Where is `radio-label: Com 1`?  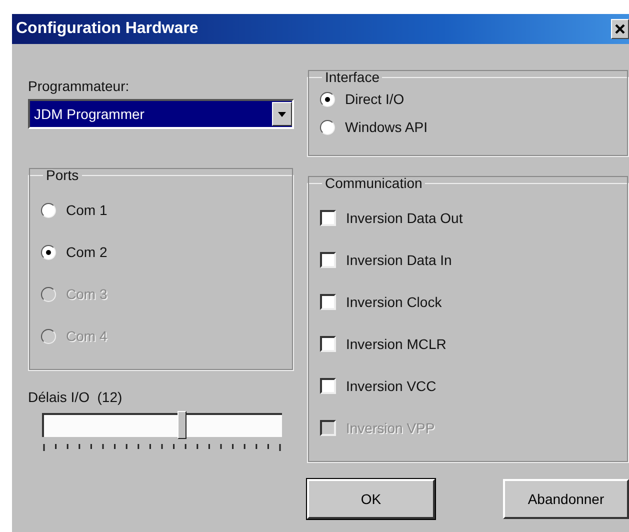 radio-label: Com 1 is located at coordinates (87, 210).